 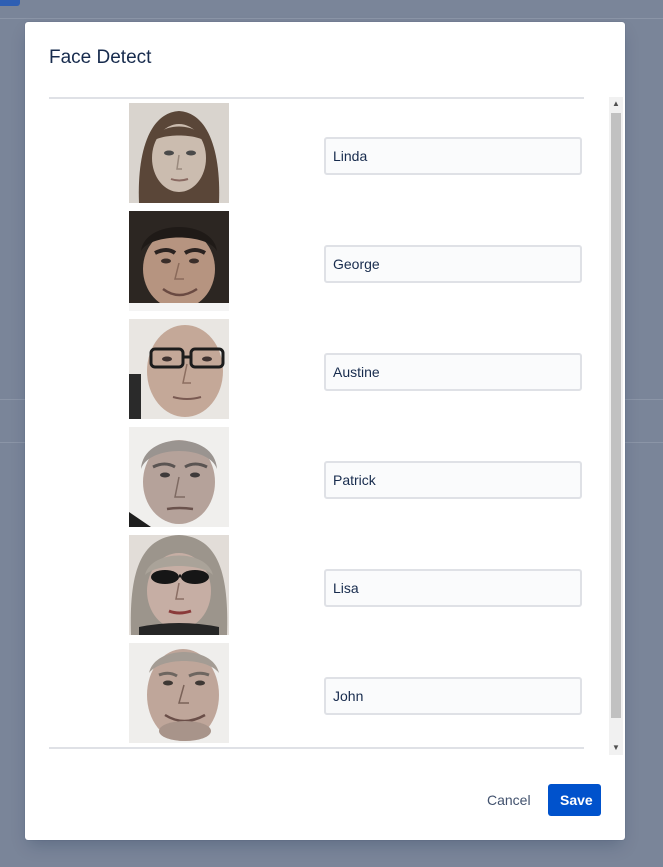 I want to click on vertical-scrollbar: ▲ ▼, so click(x=616, y=426).